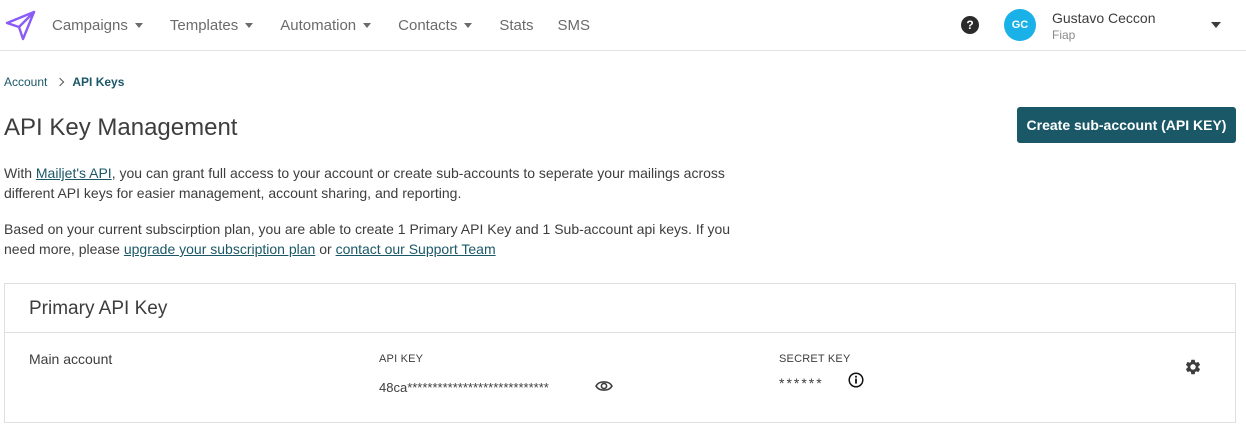  Describe the element at coordinates (25, 82) in the screenshot. I see `breadcrumb-account-link: Account` at that location.